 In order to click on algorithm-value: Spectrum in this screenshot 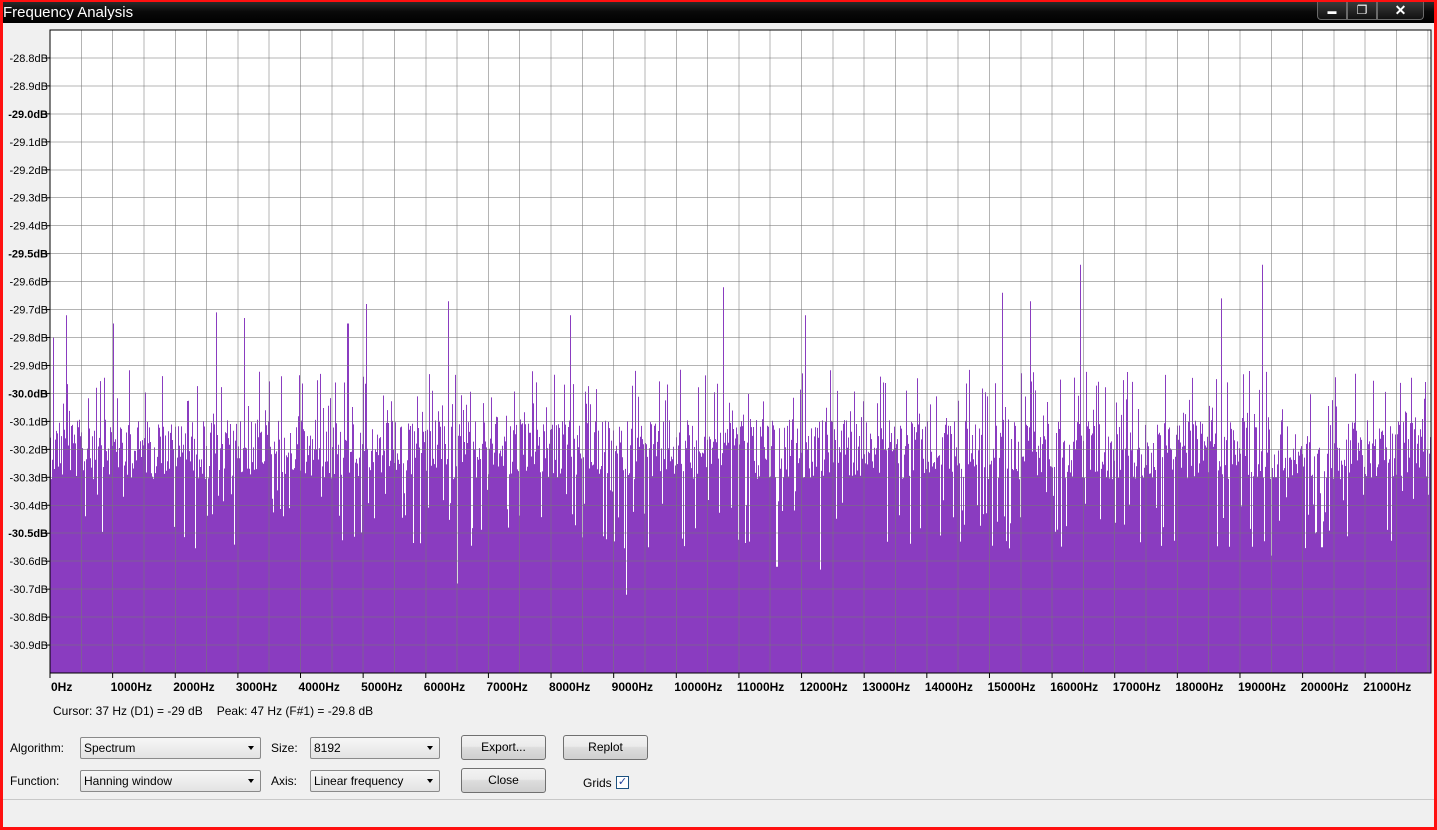, I will do `click(110, 748)`.